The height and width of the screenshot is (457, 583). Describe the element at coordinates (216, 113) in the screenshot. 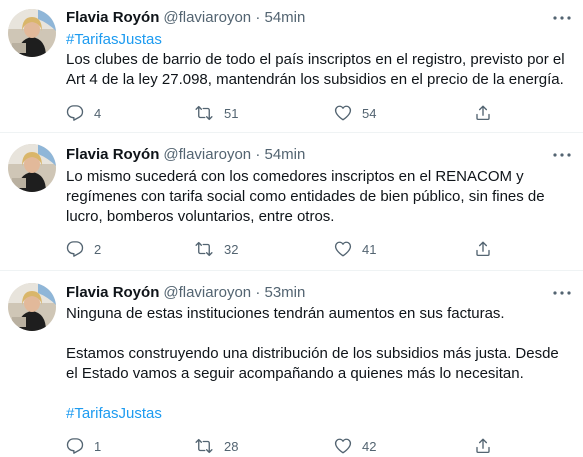

I see `retweet-button: 51` at that location.